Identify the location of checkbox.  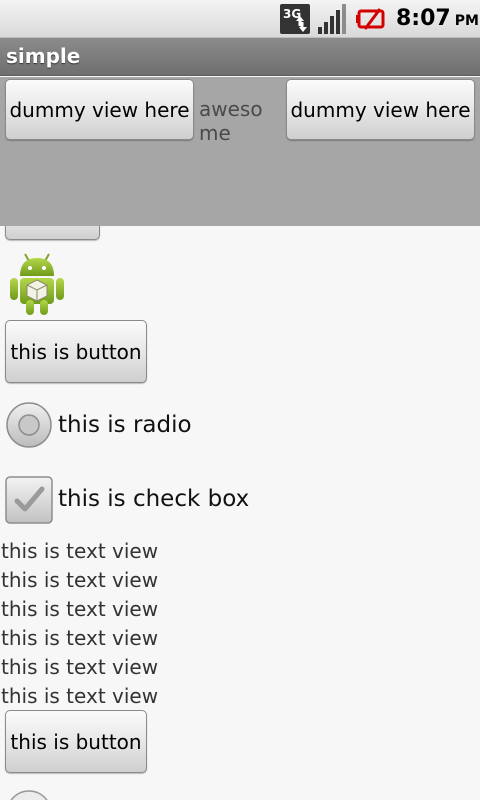
(29, 500).